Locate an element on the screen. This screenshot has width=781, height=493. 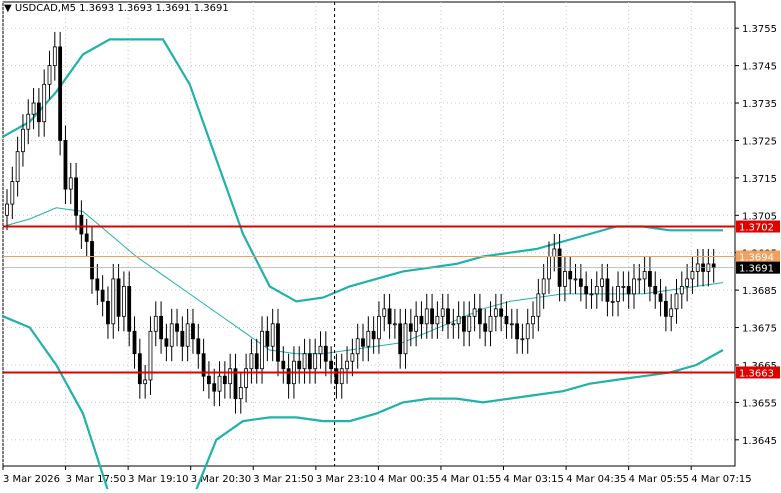
y-tick-label: 1.3745 is located at coordinates (759, 67).